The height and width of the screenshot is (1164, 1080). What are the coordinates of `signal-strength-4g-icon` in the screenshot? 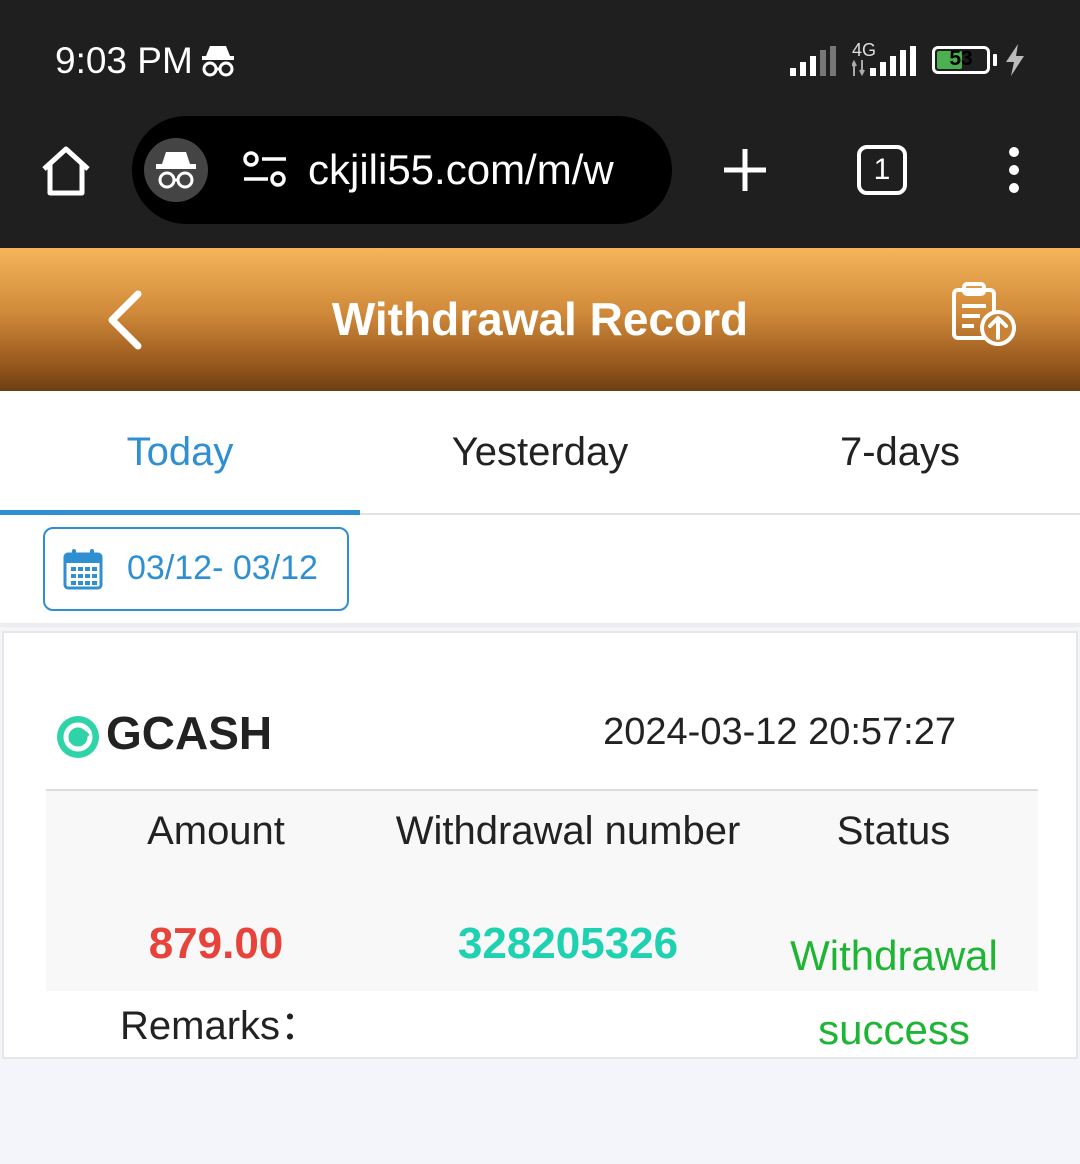 It's located at (884, 61).